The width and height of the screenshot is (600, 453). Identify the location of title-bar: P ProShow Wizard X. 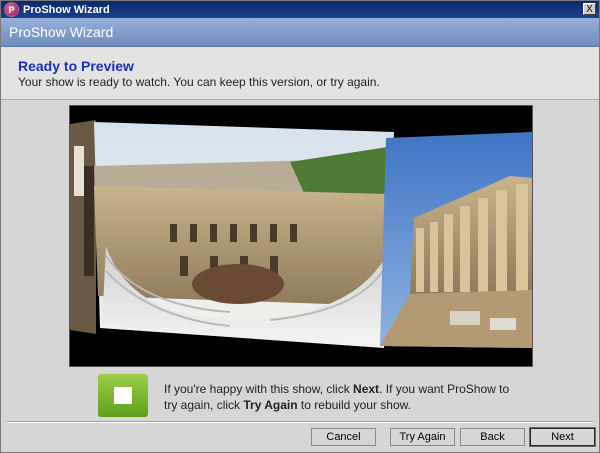
(300, 9).